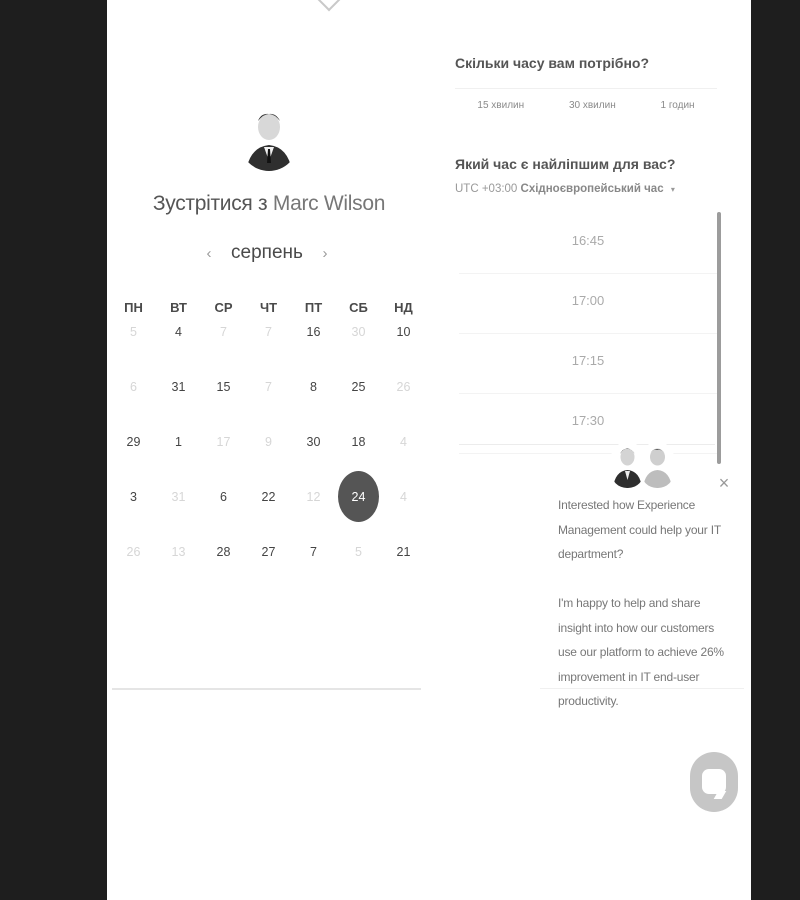 Image resolution: width=800 pixels, height=900 pixels. What do you see at coordinates (178, 497) in the screenshot?
I see `calendar-day-disabled: 31` at bounding box center [178, 497].